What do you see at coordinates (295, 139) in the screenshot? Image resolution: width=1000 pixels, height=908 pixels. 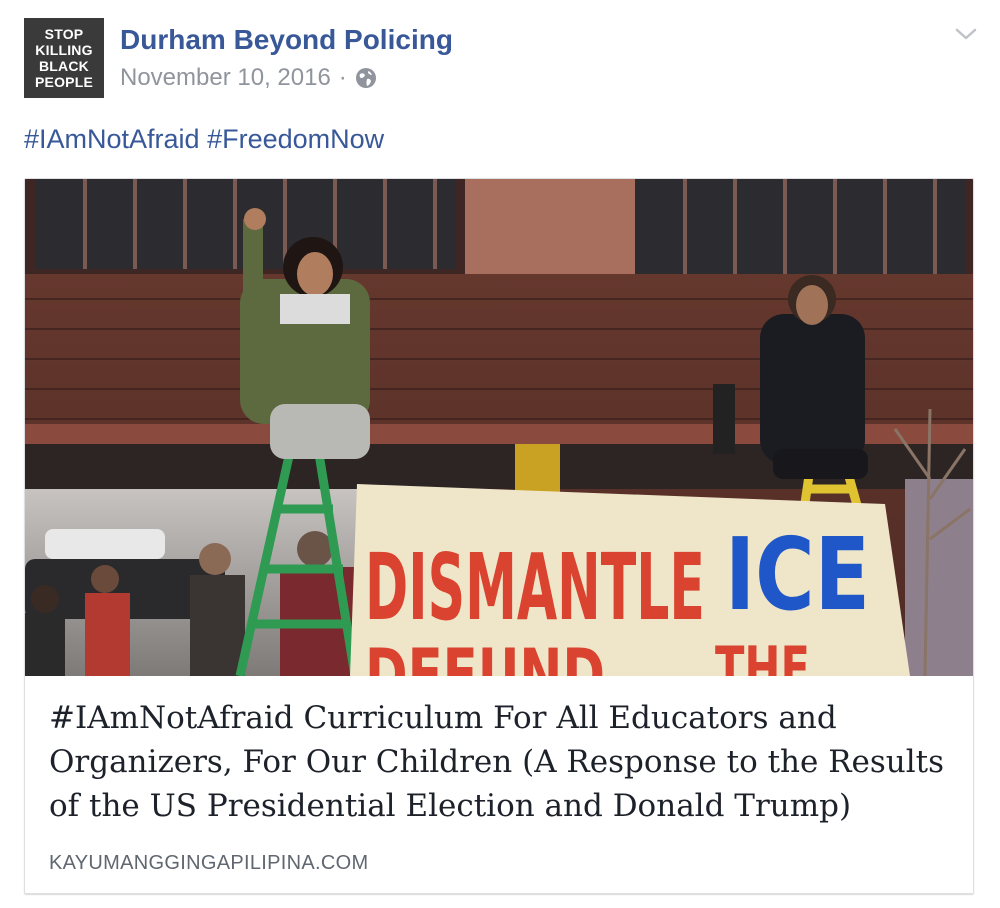 I see `hashtag-link: #FreedomNow` at bounding box center [295, 139].